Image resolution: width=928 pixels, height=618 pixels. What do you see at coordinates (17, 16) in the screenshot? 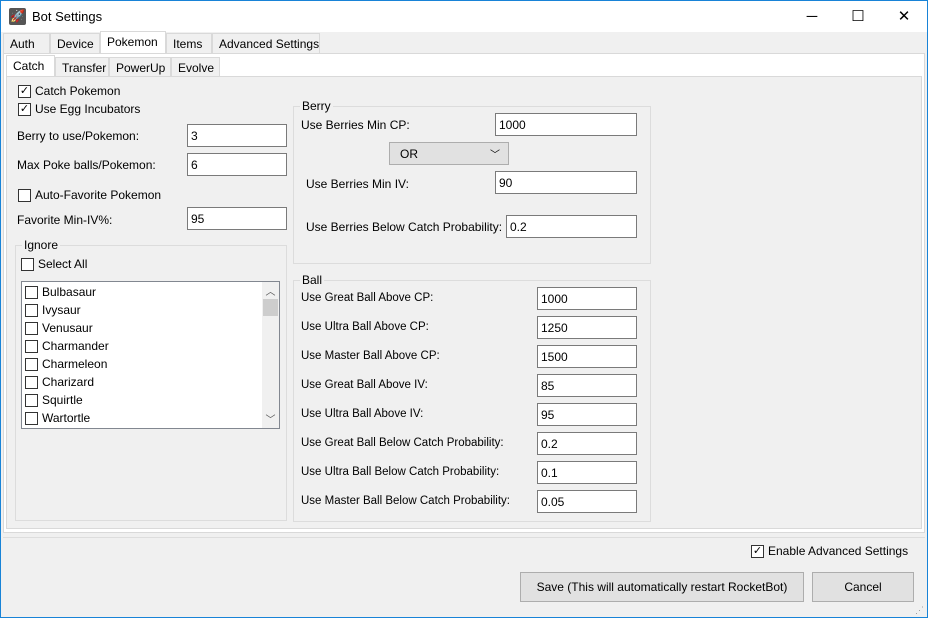
I see `rocket-app-icon: 🚀` at bounding box center [17, 16].